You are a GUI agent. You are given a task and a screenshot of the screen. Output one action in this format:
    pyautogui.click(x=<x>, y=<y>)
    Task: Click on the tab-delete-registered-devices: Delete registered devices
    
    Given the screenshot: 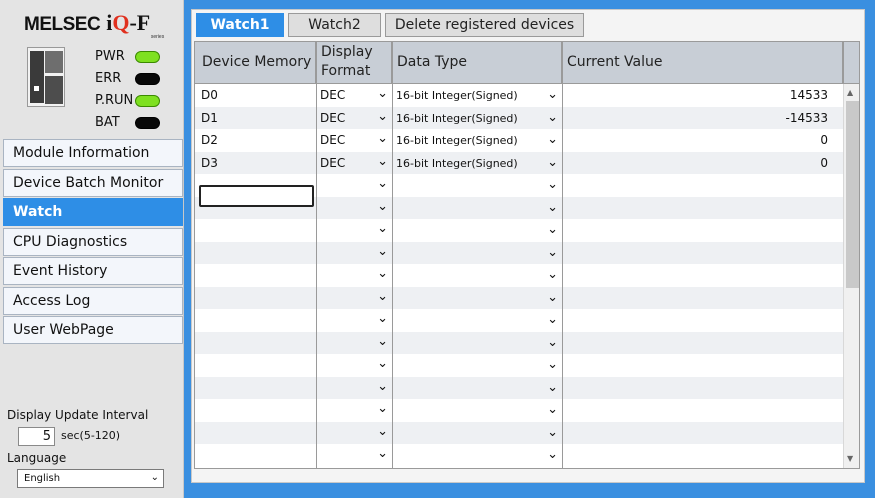 What is the action you would take?
    pyautogui.click(x=484, y=25)
    